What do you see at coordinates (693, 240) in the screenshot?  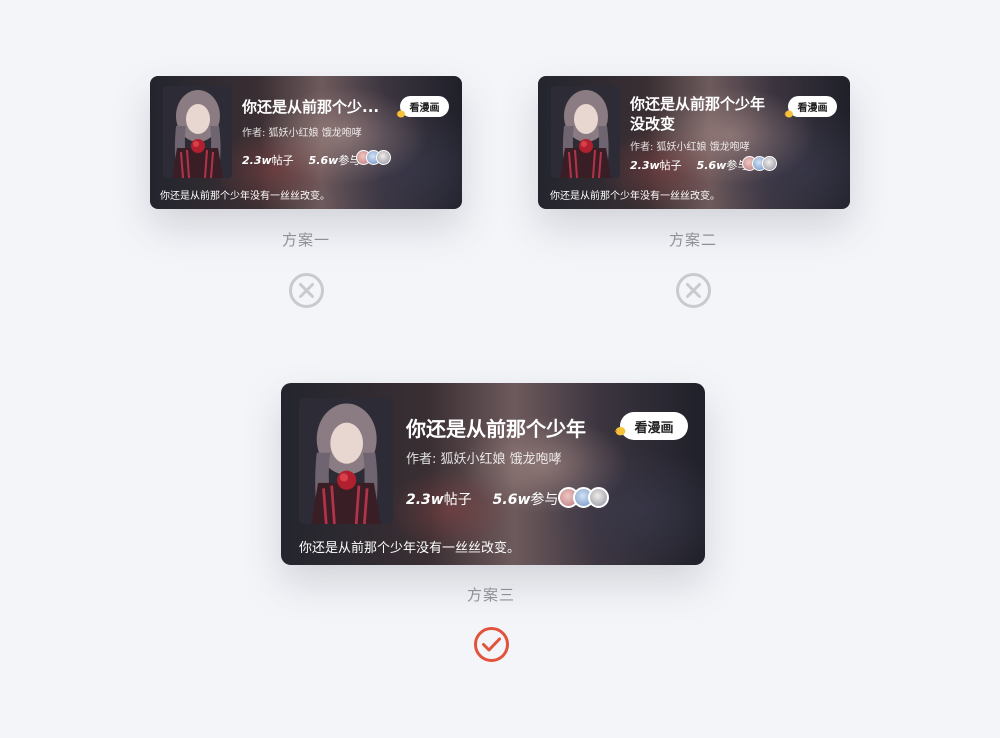 I see `option-label: 方案二` at bounding box center [693, 240].